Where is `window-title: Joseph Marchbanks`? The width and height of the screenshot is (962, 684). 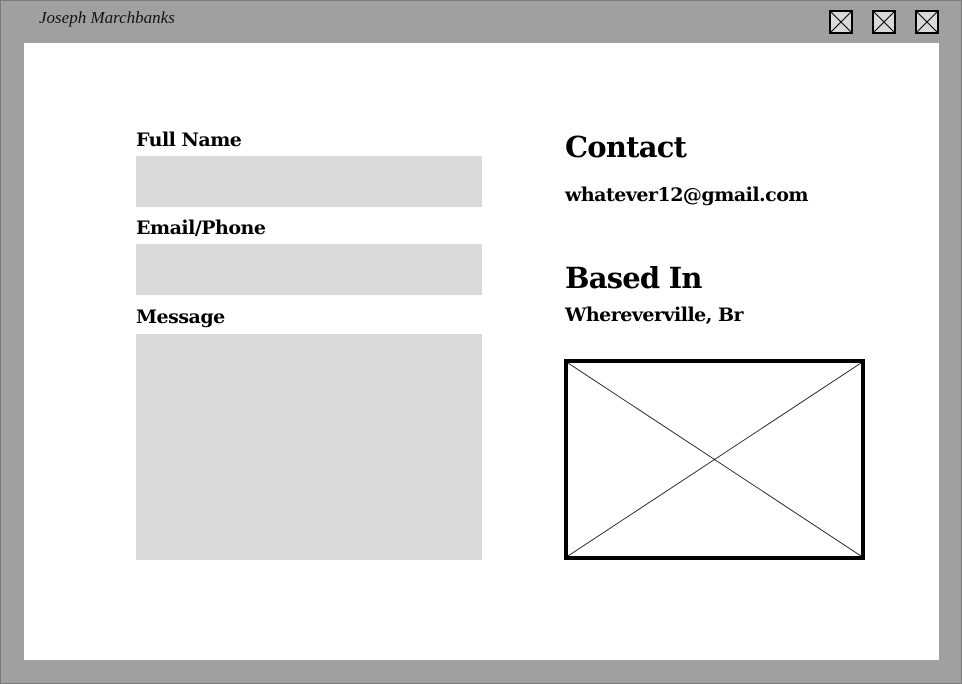 window-title: Joseph Marchbanks is located at coordinates (107, 17).